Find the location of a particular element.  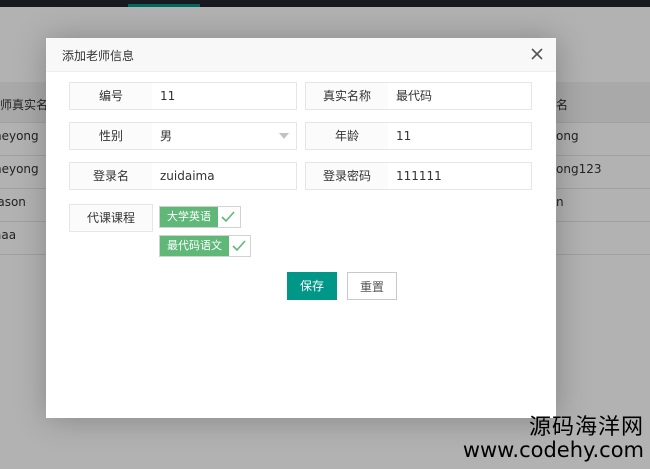

chevron-down-icon is located at coordinates (284, 136).